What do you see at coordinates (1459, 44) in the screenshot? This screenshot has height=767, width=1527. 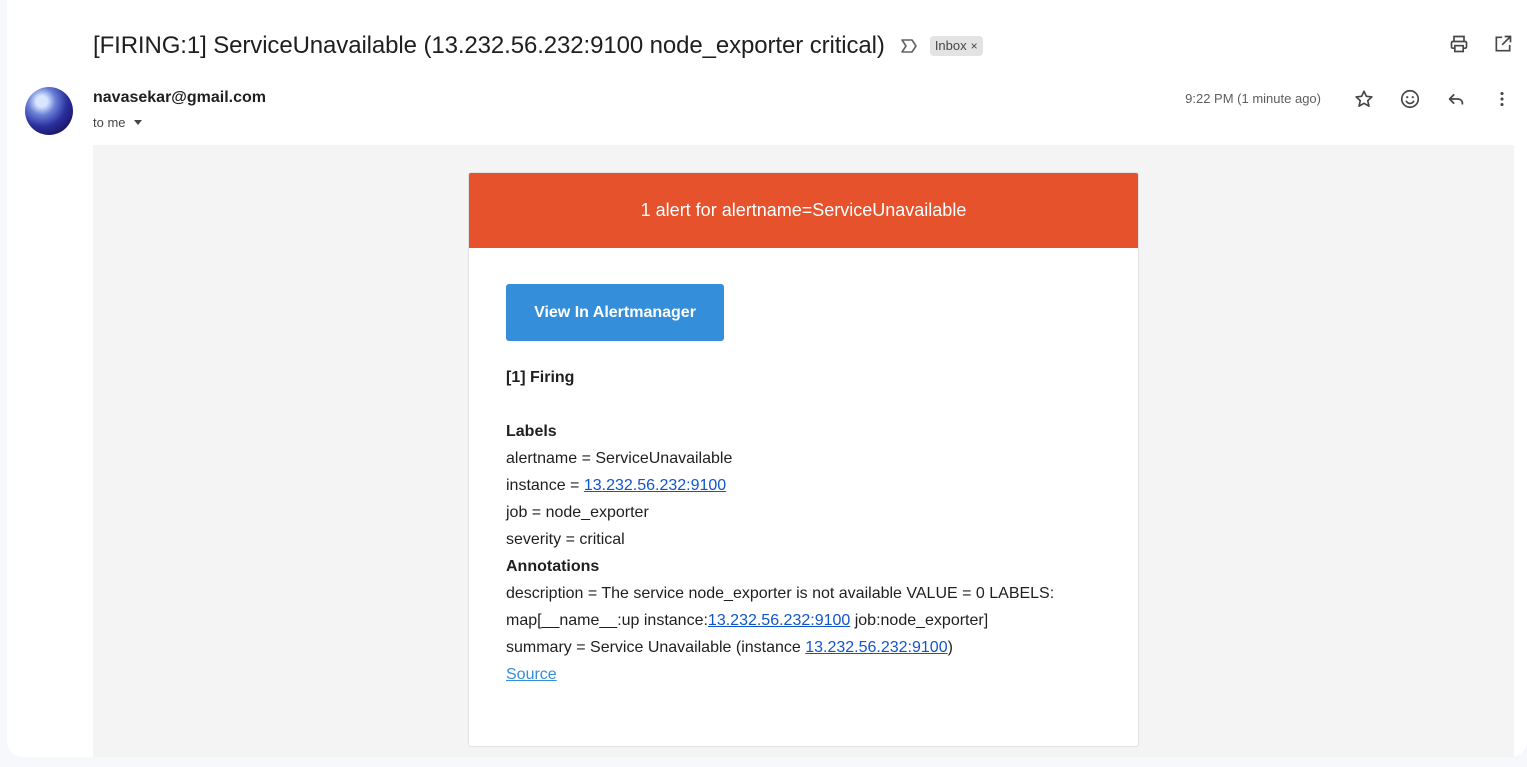 I see `print-icon` at bounding box center [1459, 44].